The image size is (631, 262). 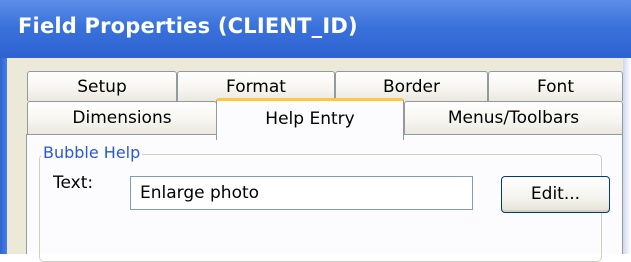 I want to click on bubble-help-label: Bubble Help, so click(x=92, y=152).